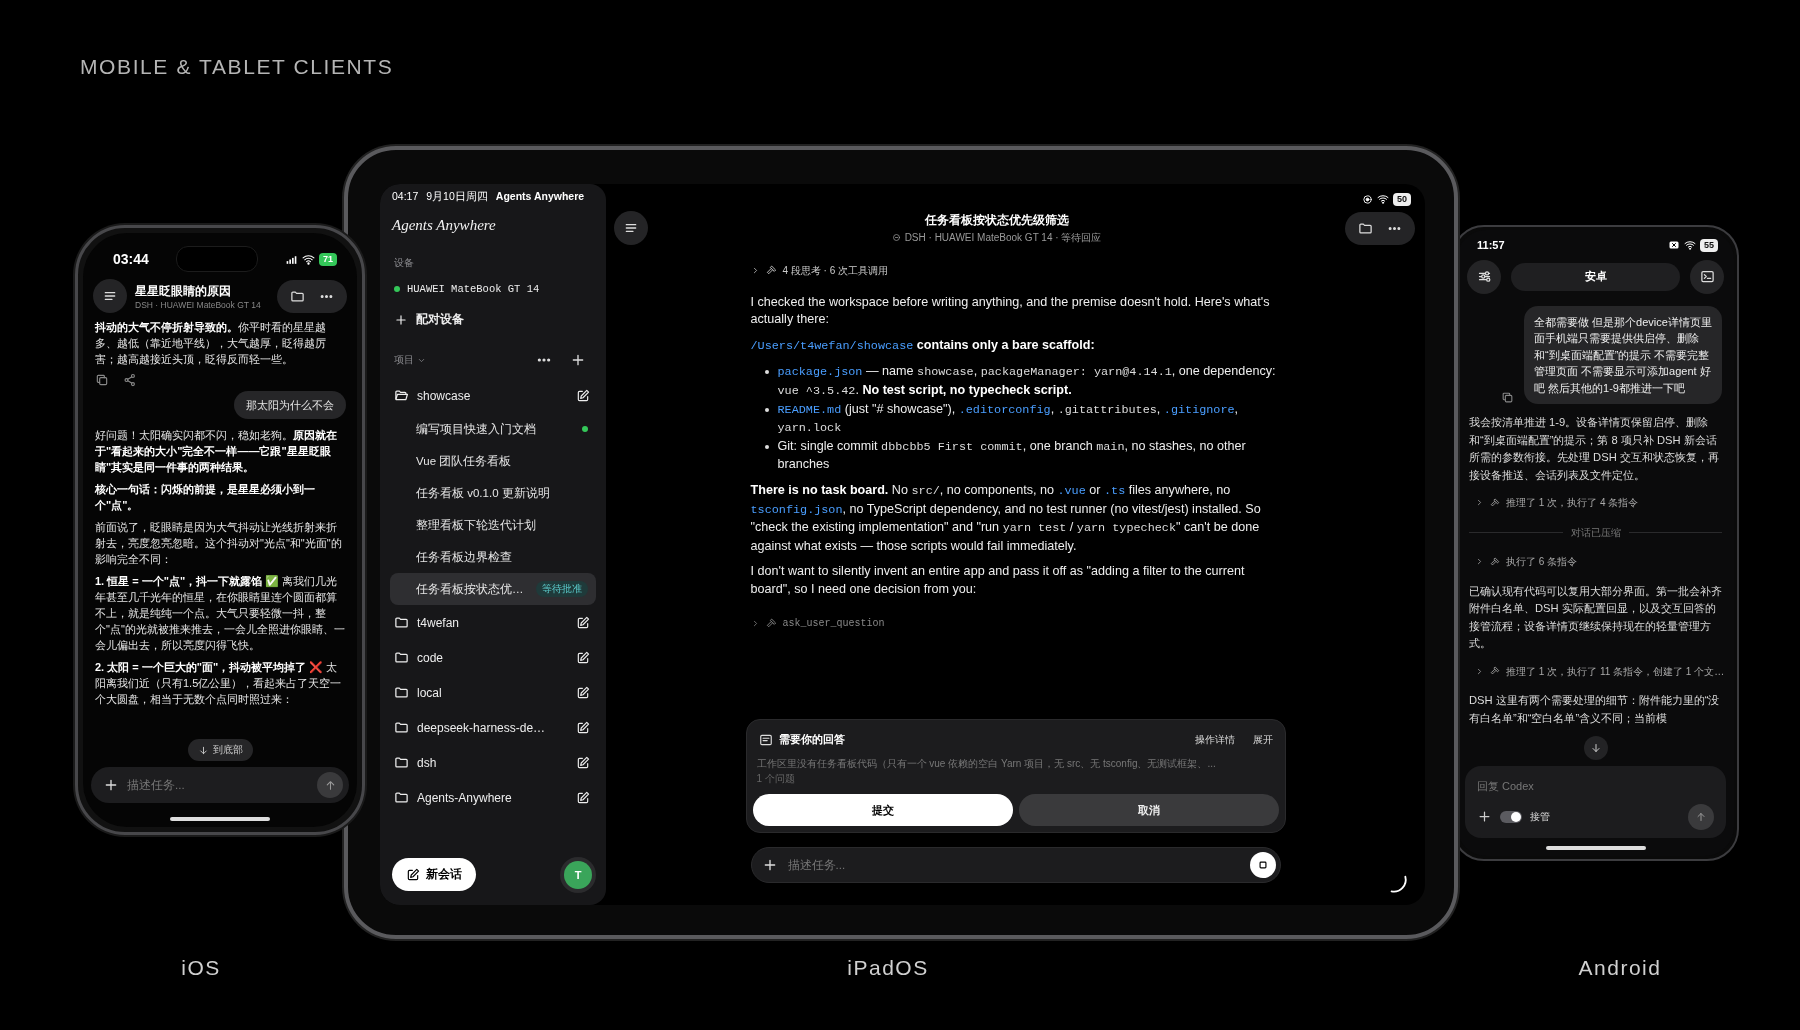  I want to click on card-action: 展开, so click(1262, 739).